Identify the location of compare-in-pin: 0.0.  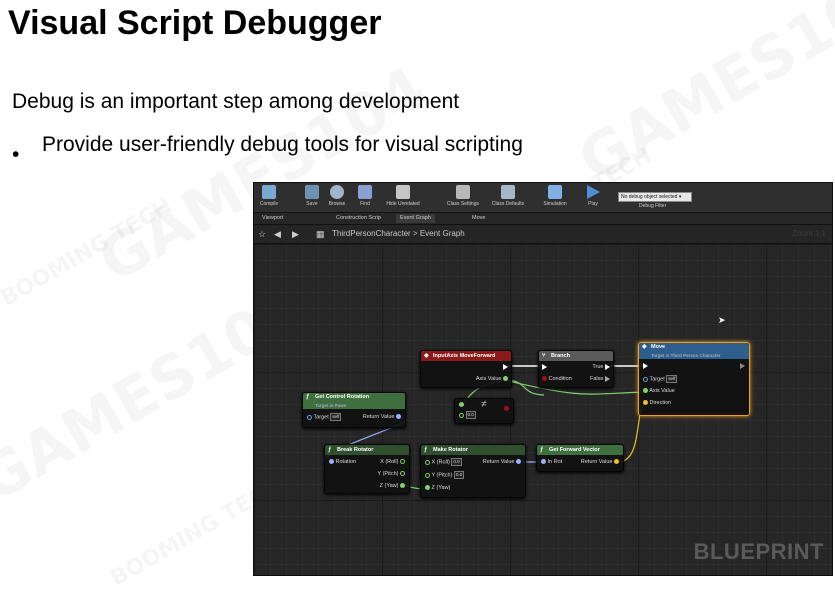
(467, 415).